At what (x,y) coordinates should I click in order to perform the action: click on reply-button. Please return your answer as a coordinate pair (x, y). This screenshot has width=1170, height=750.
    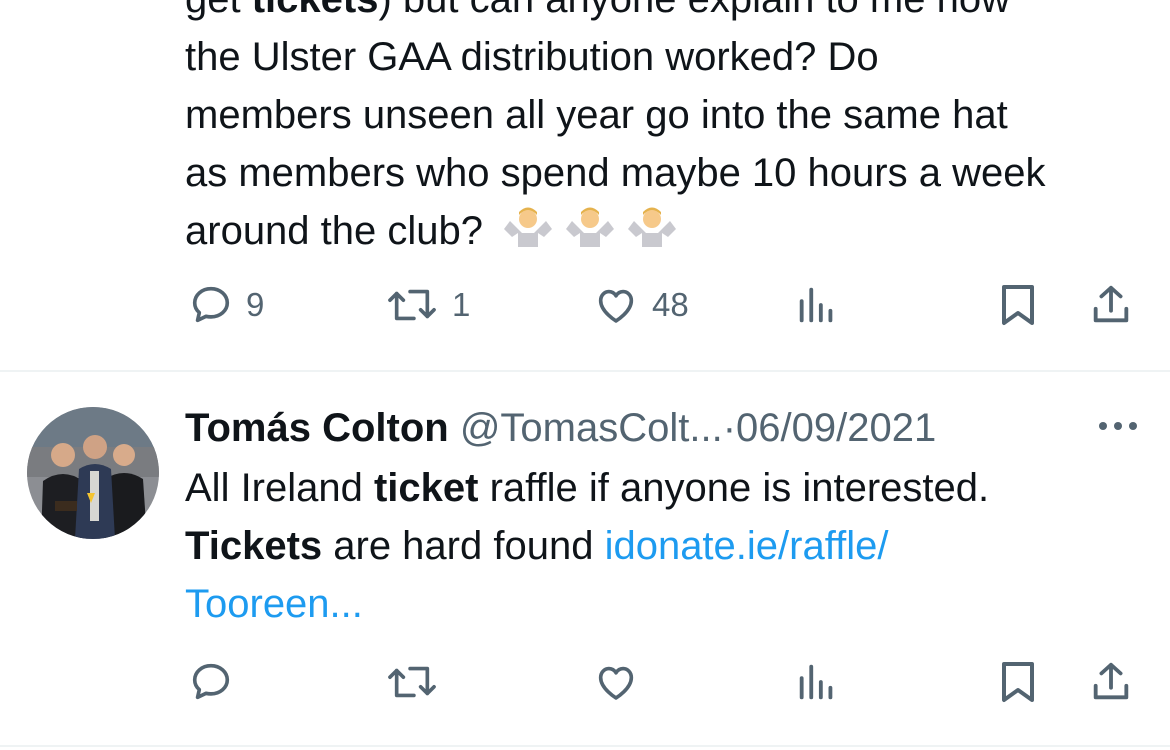
    Looking at the image, I should click on (217, 682).